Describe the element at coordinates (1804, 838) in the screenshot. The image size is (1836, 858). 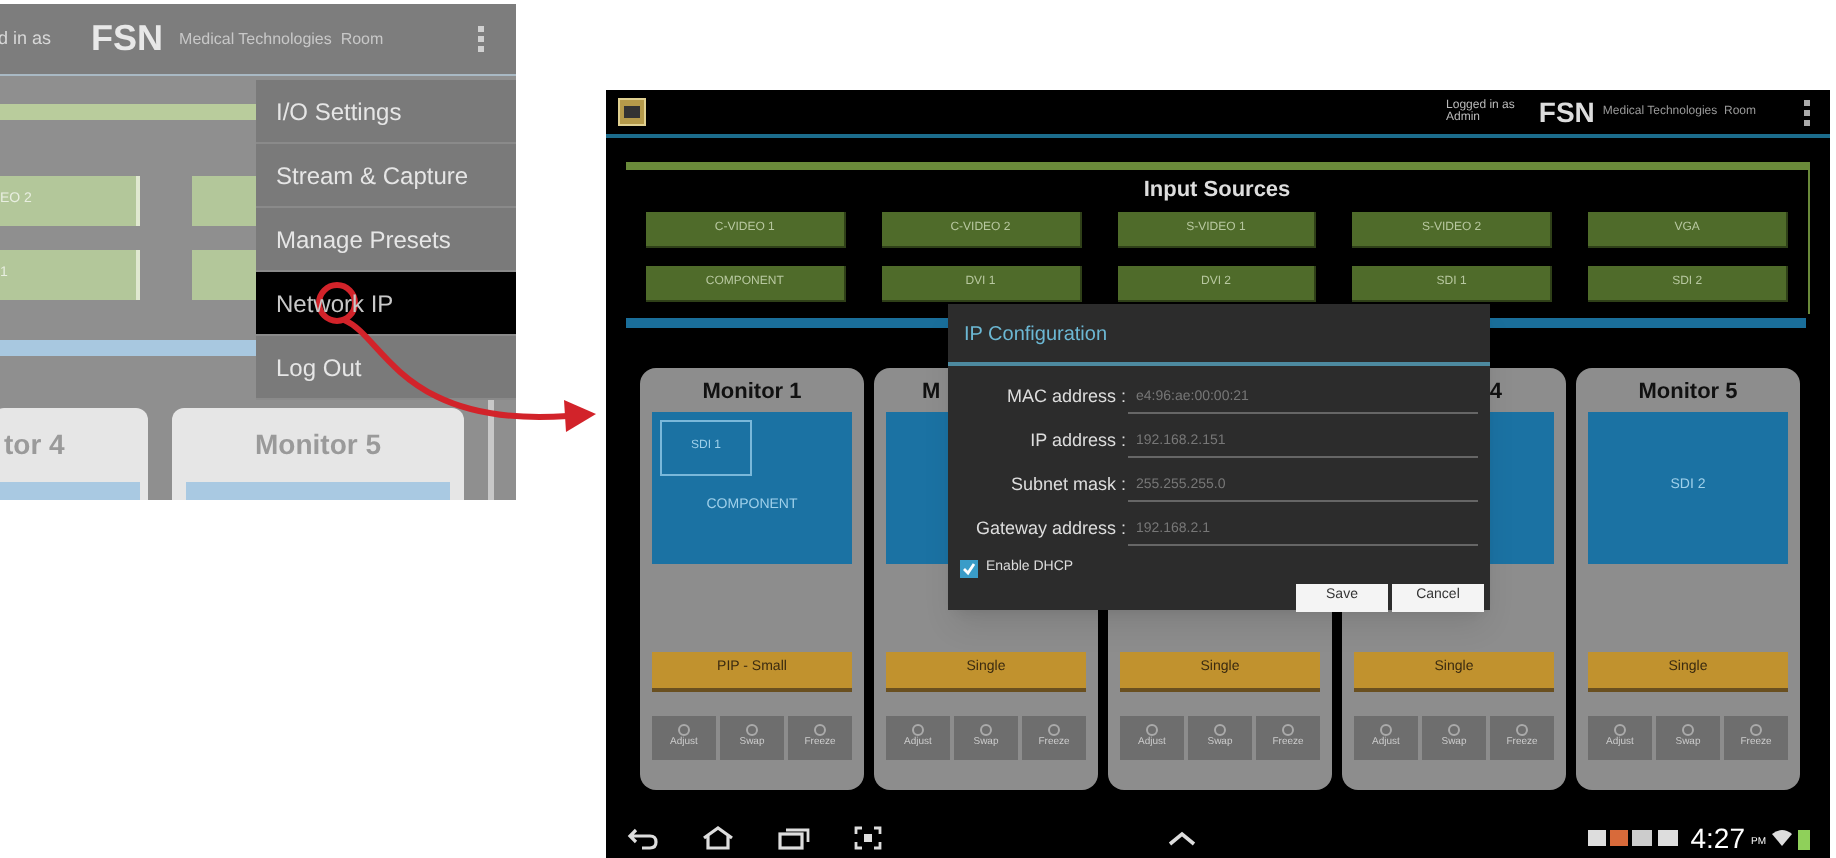
I see `battery-icon` at that location.